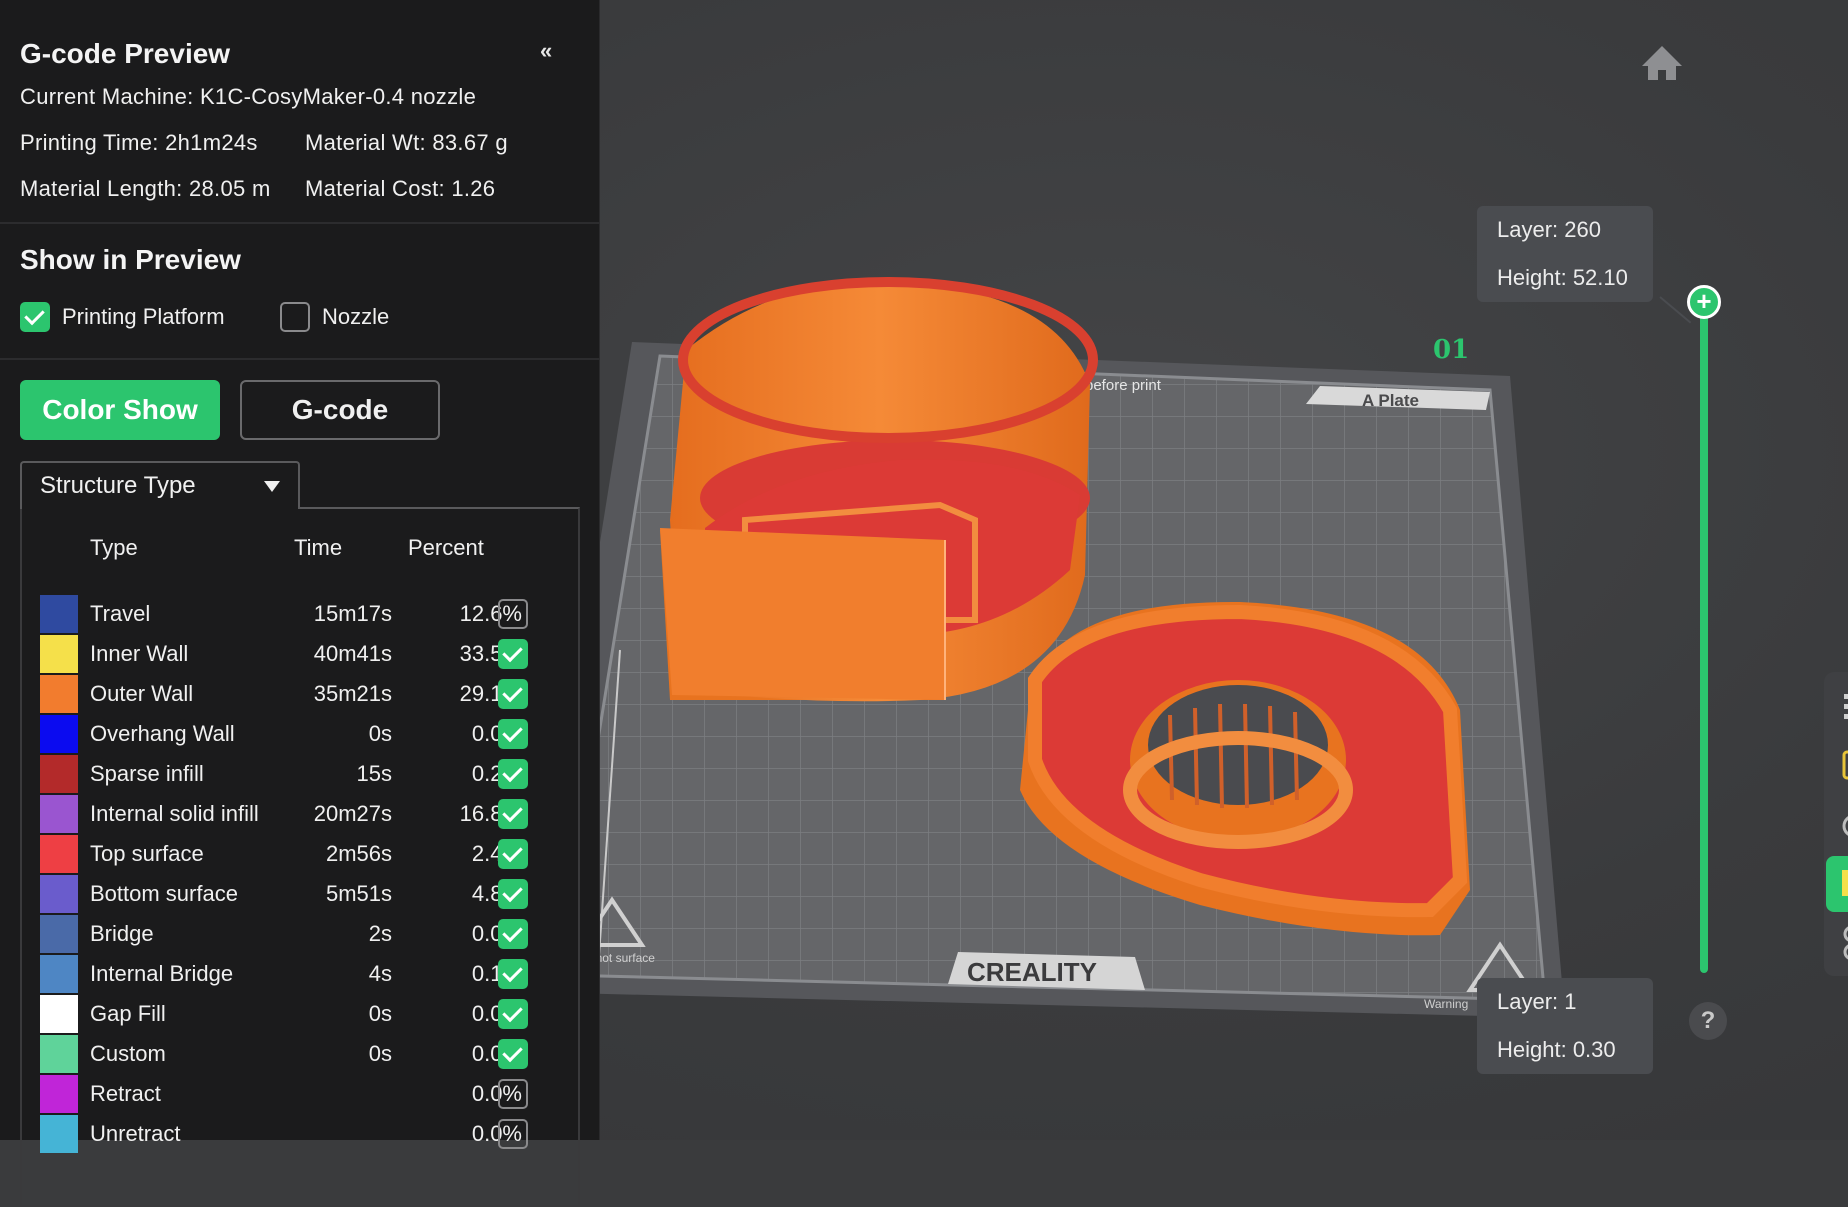 Image resolution: width=1848 pixels, height=1207 pixels. What do you see at coordinates (1390, 400) in the screenshot?
I see `plate-name: A Plate` at bounding box center [1390, 400].